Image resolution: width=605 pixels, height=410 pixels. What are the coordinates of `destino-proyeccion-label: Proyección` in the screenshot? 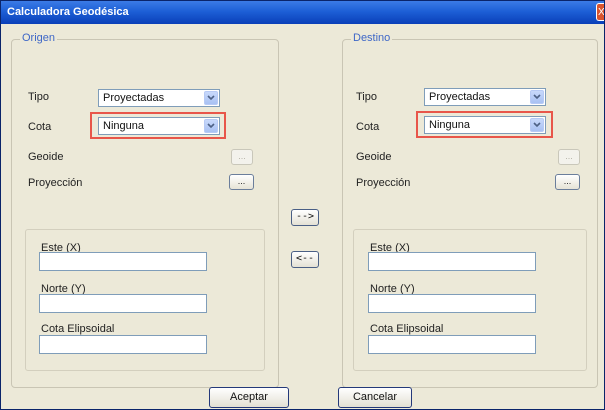 It's located at (383, 183).